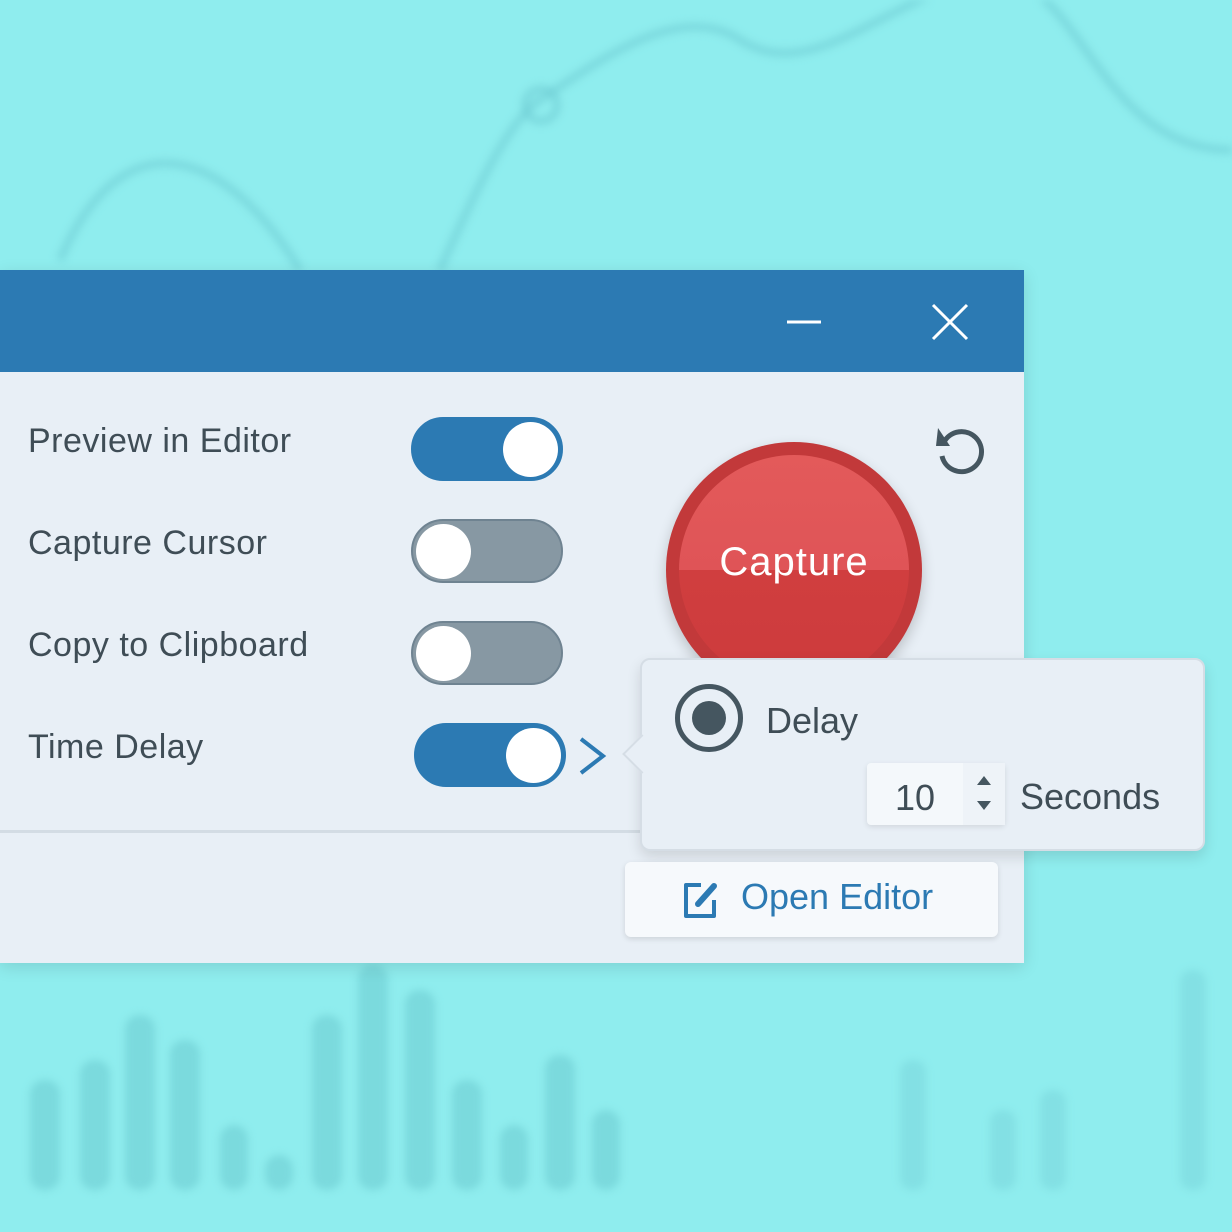  I want to click on option-label-preview-in-editor: Preview in Editor, so click(160, 441).